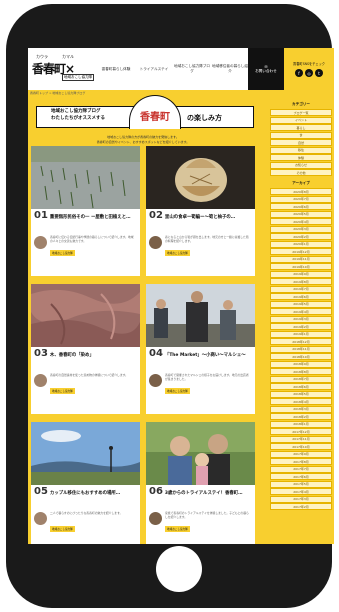  What do you see at coordinates (200, 177) in the screenshot?
I see `post-image-bamboo-shoot` at bounding box center [200, 177].